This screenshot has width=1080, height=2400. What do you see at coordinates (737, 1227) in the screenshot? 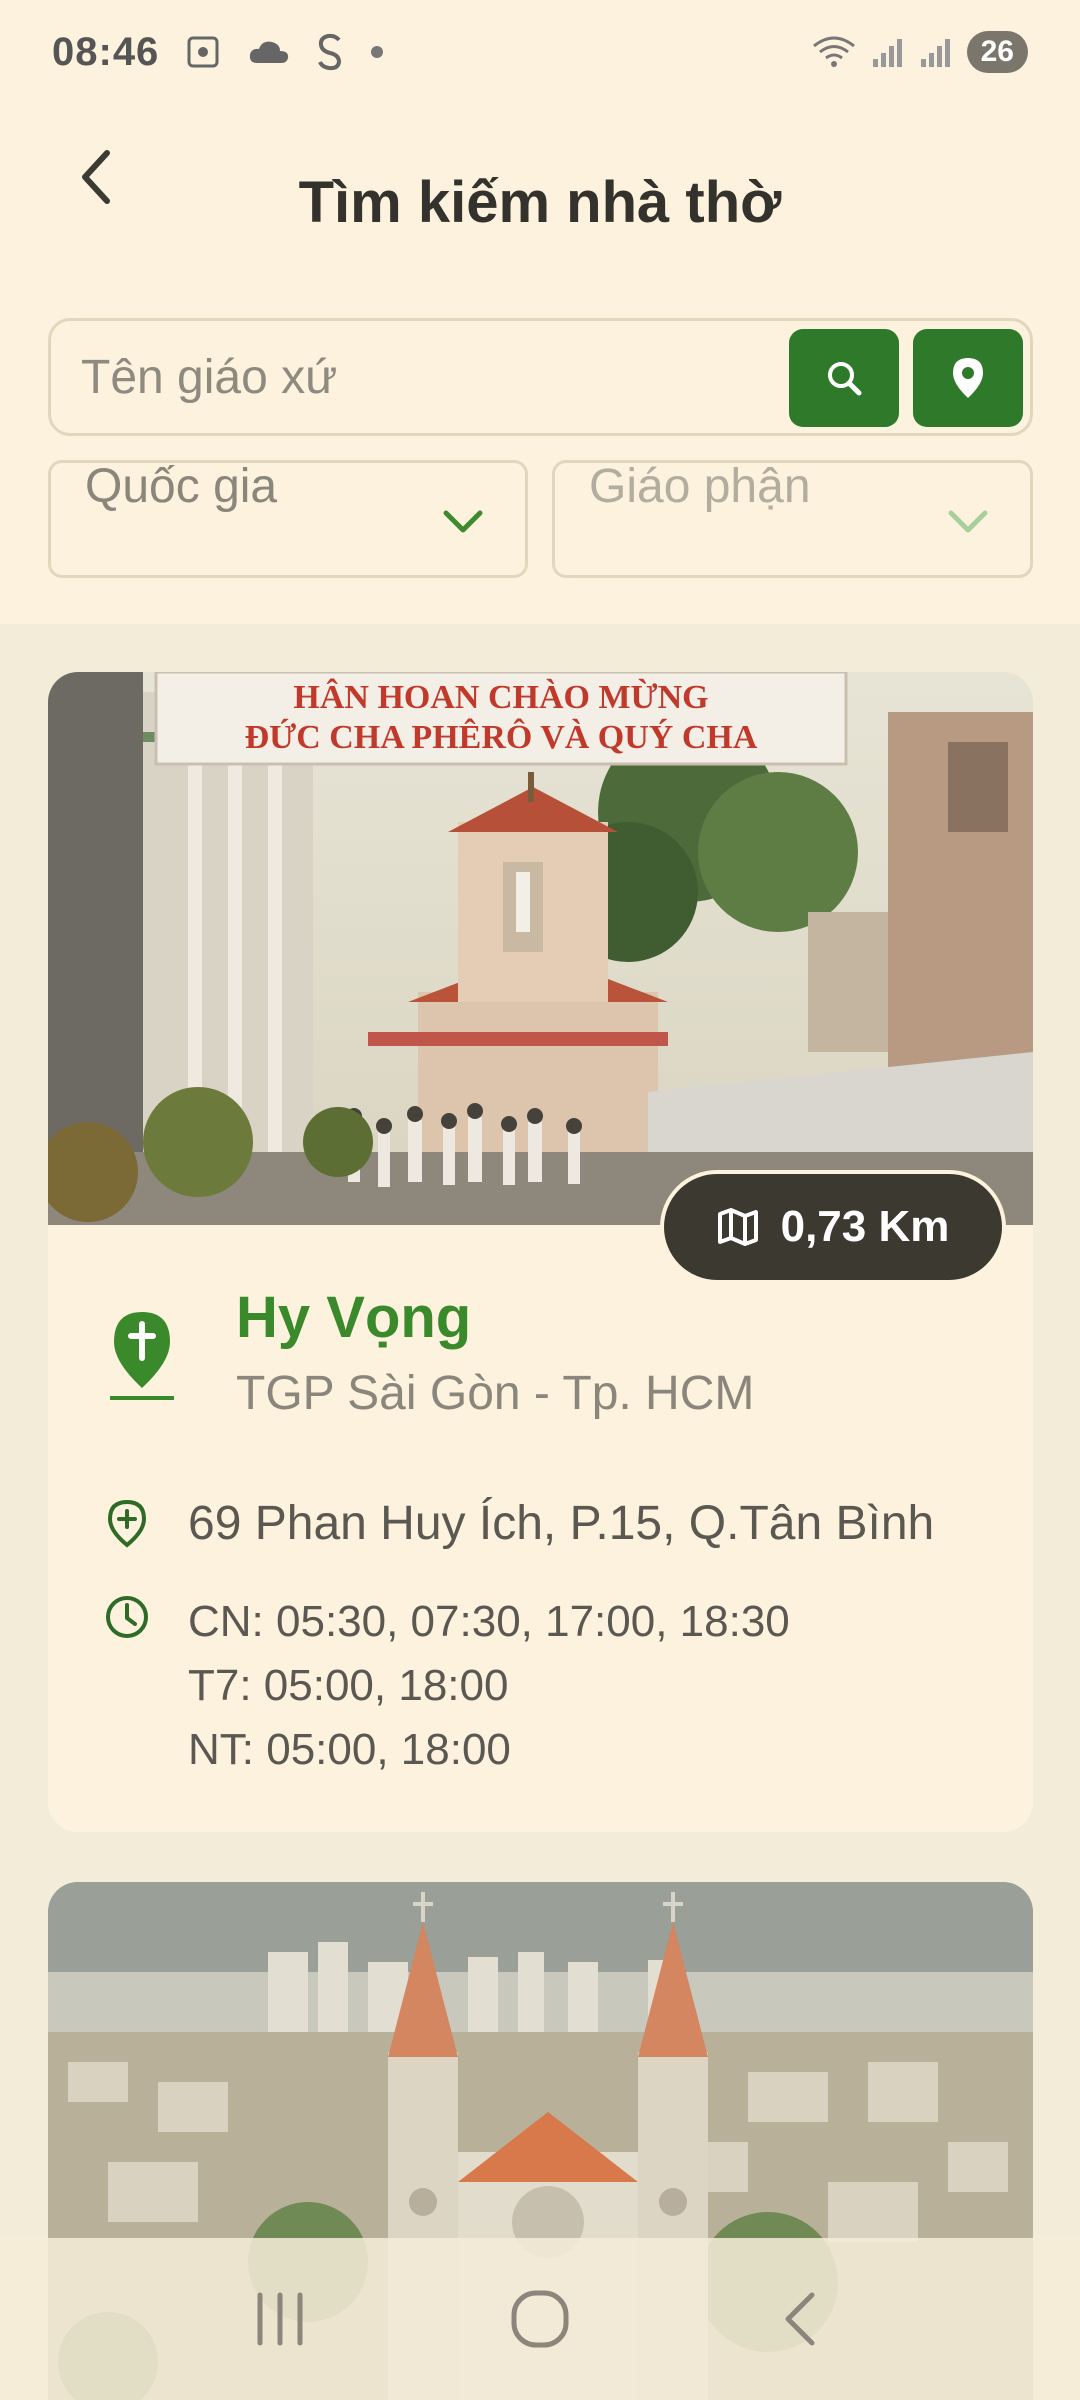
I see `map-icon` at bounding box center [737, 1227].